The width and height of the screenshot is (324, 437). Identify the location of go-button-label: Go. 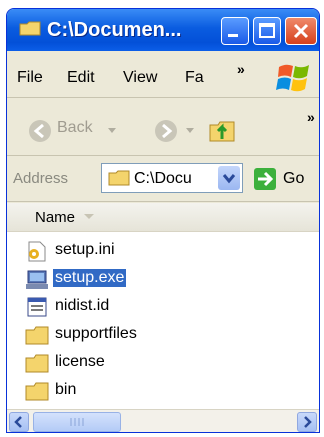
(293, 179).